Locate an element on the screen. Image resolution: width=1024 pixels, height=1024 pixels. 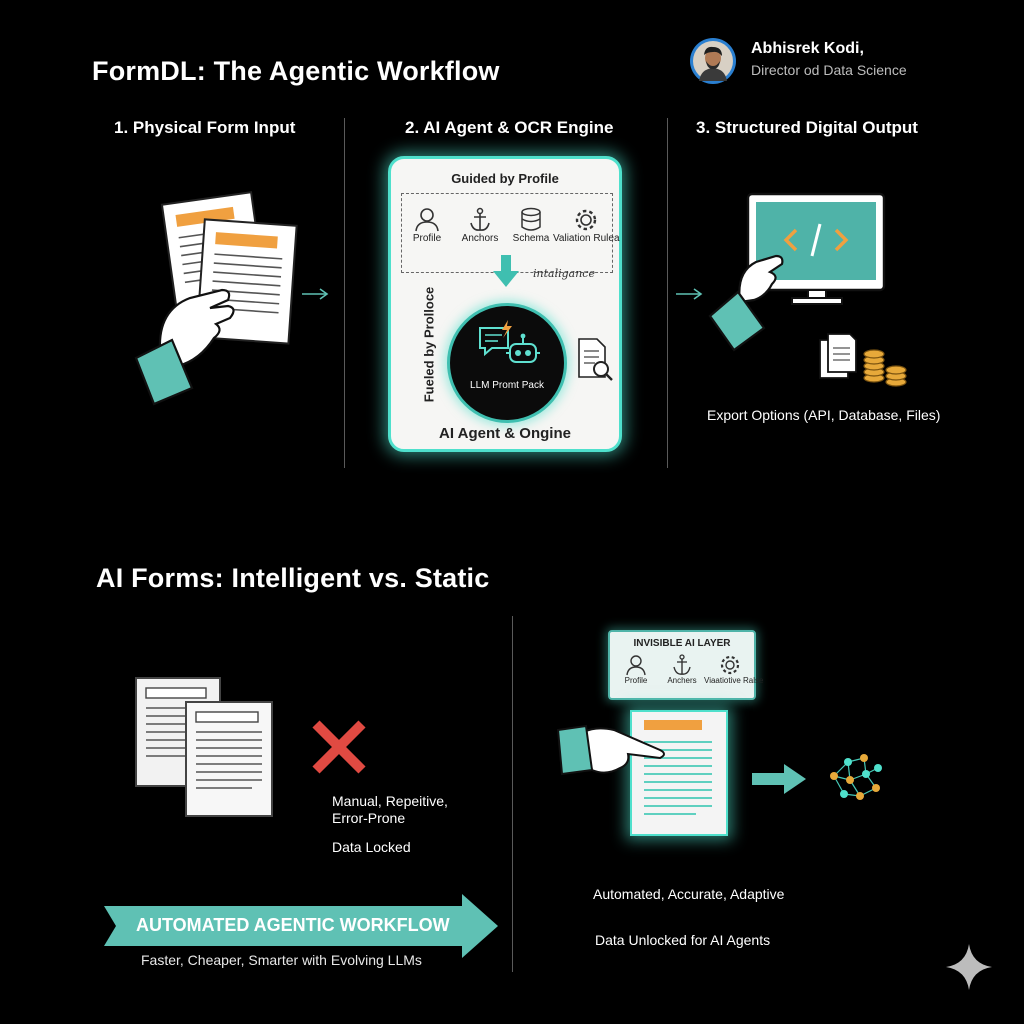
step-1-heading: 1. Physical Form Input is located at coordinates (205, 127).